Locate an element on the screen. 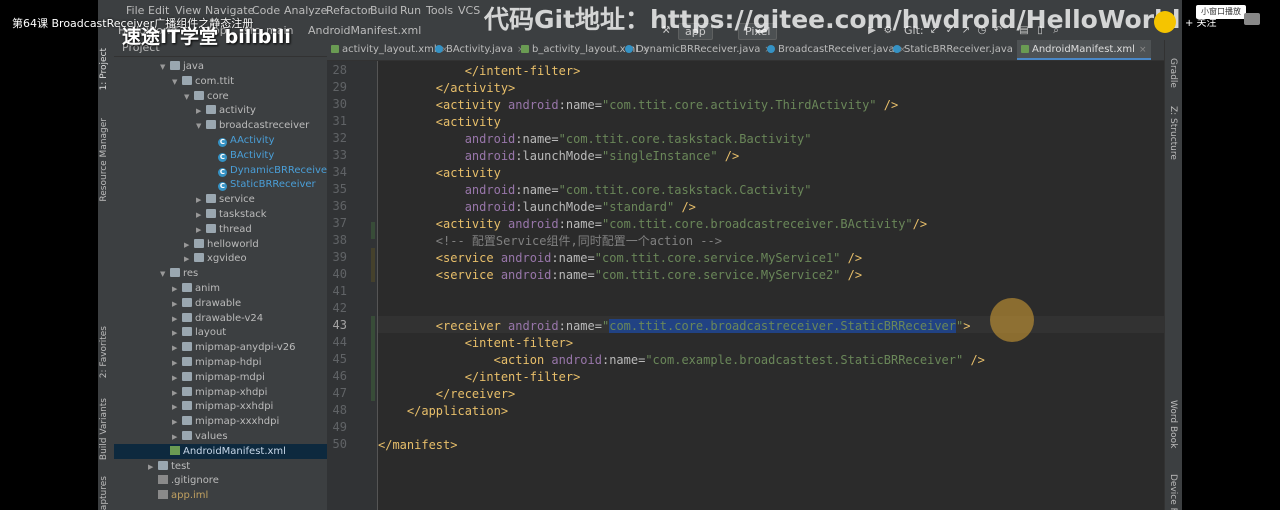  comment-icon is located at coordinates (1252, 19).